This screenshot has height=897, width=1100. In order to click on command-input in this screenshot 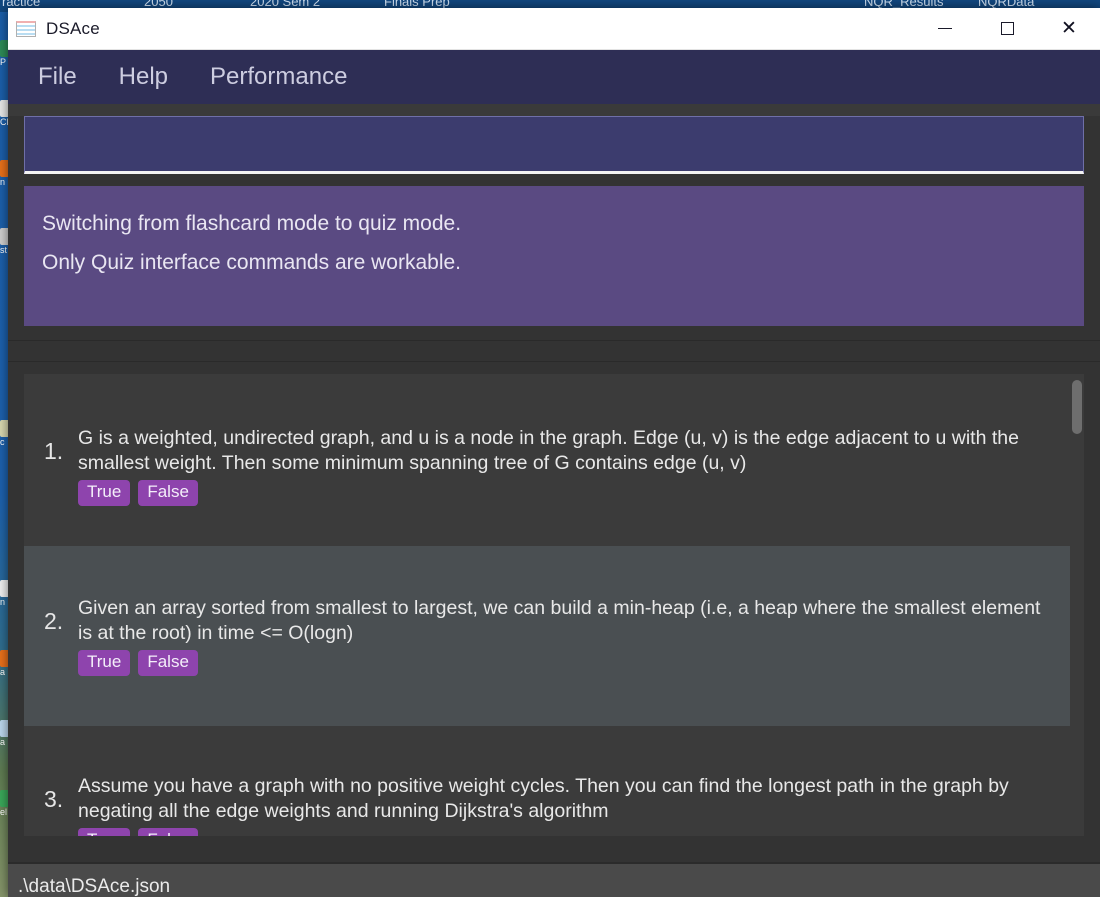, I will do `click(554, 144)`.